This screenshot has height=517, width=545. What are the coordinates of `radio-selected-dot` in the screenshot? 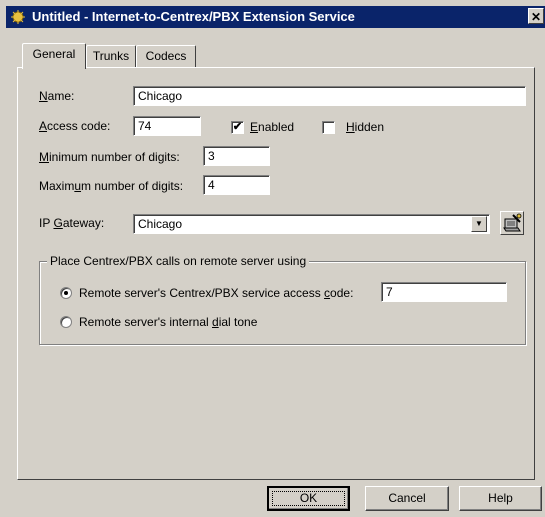 It's located at (66, 293).